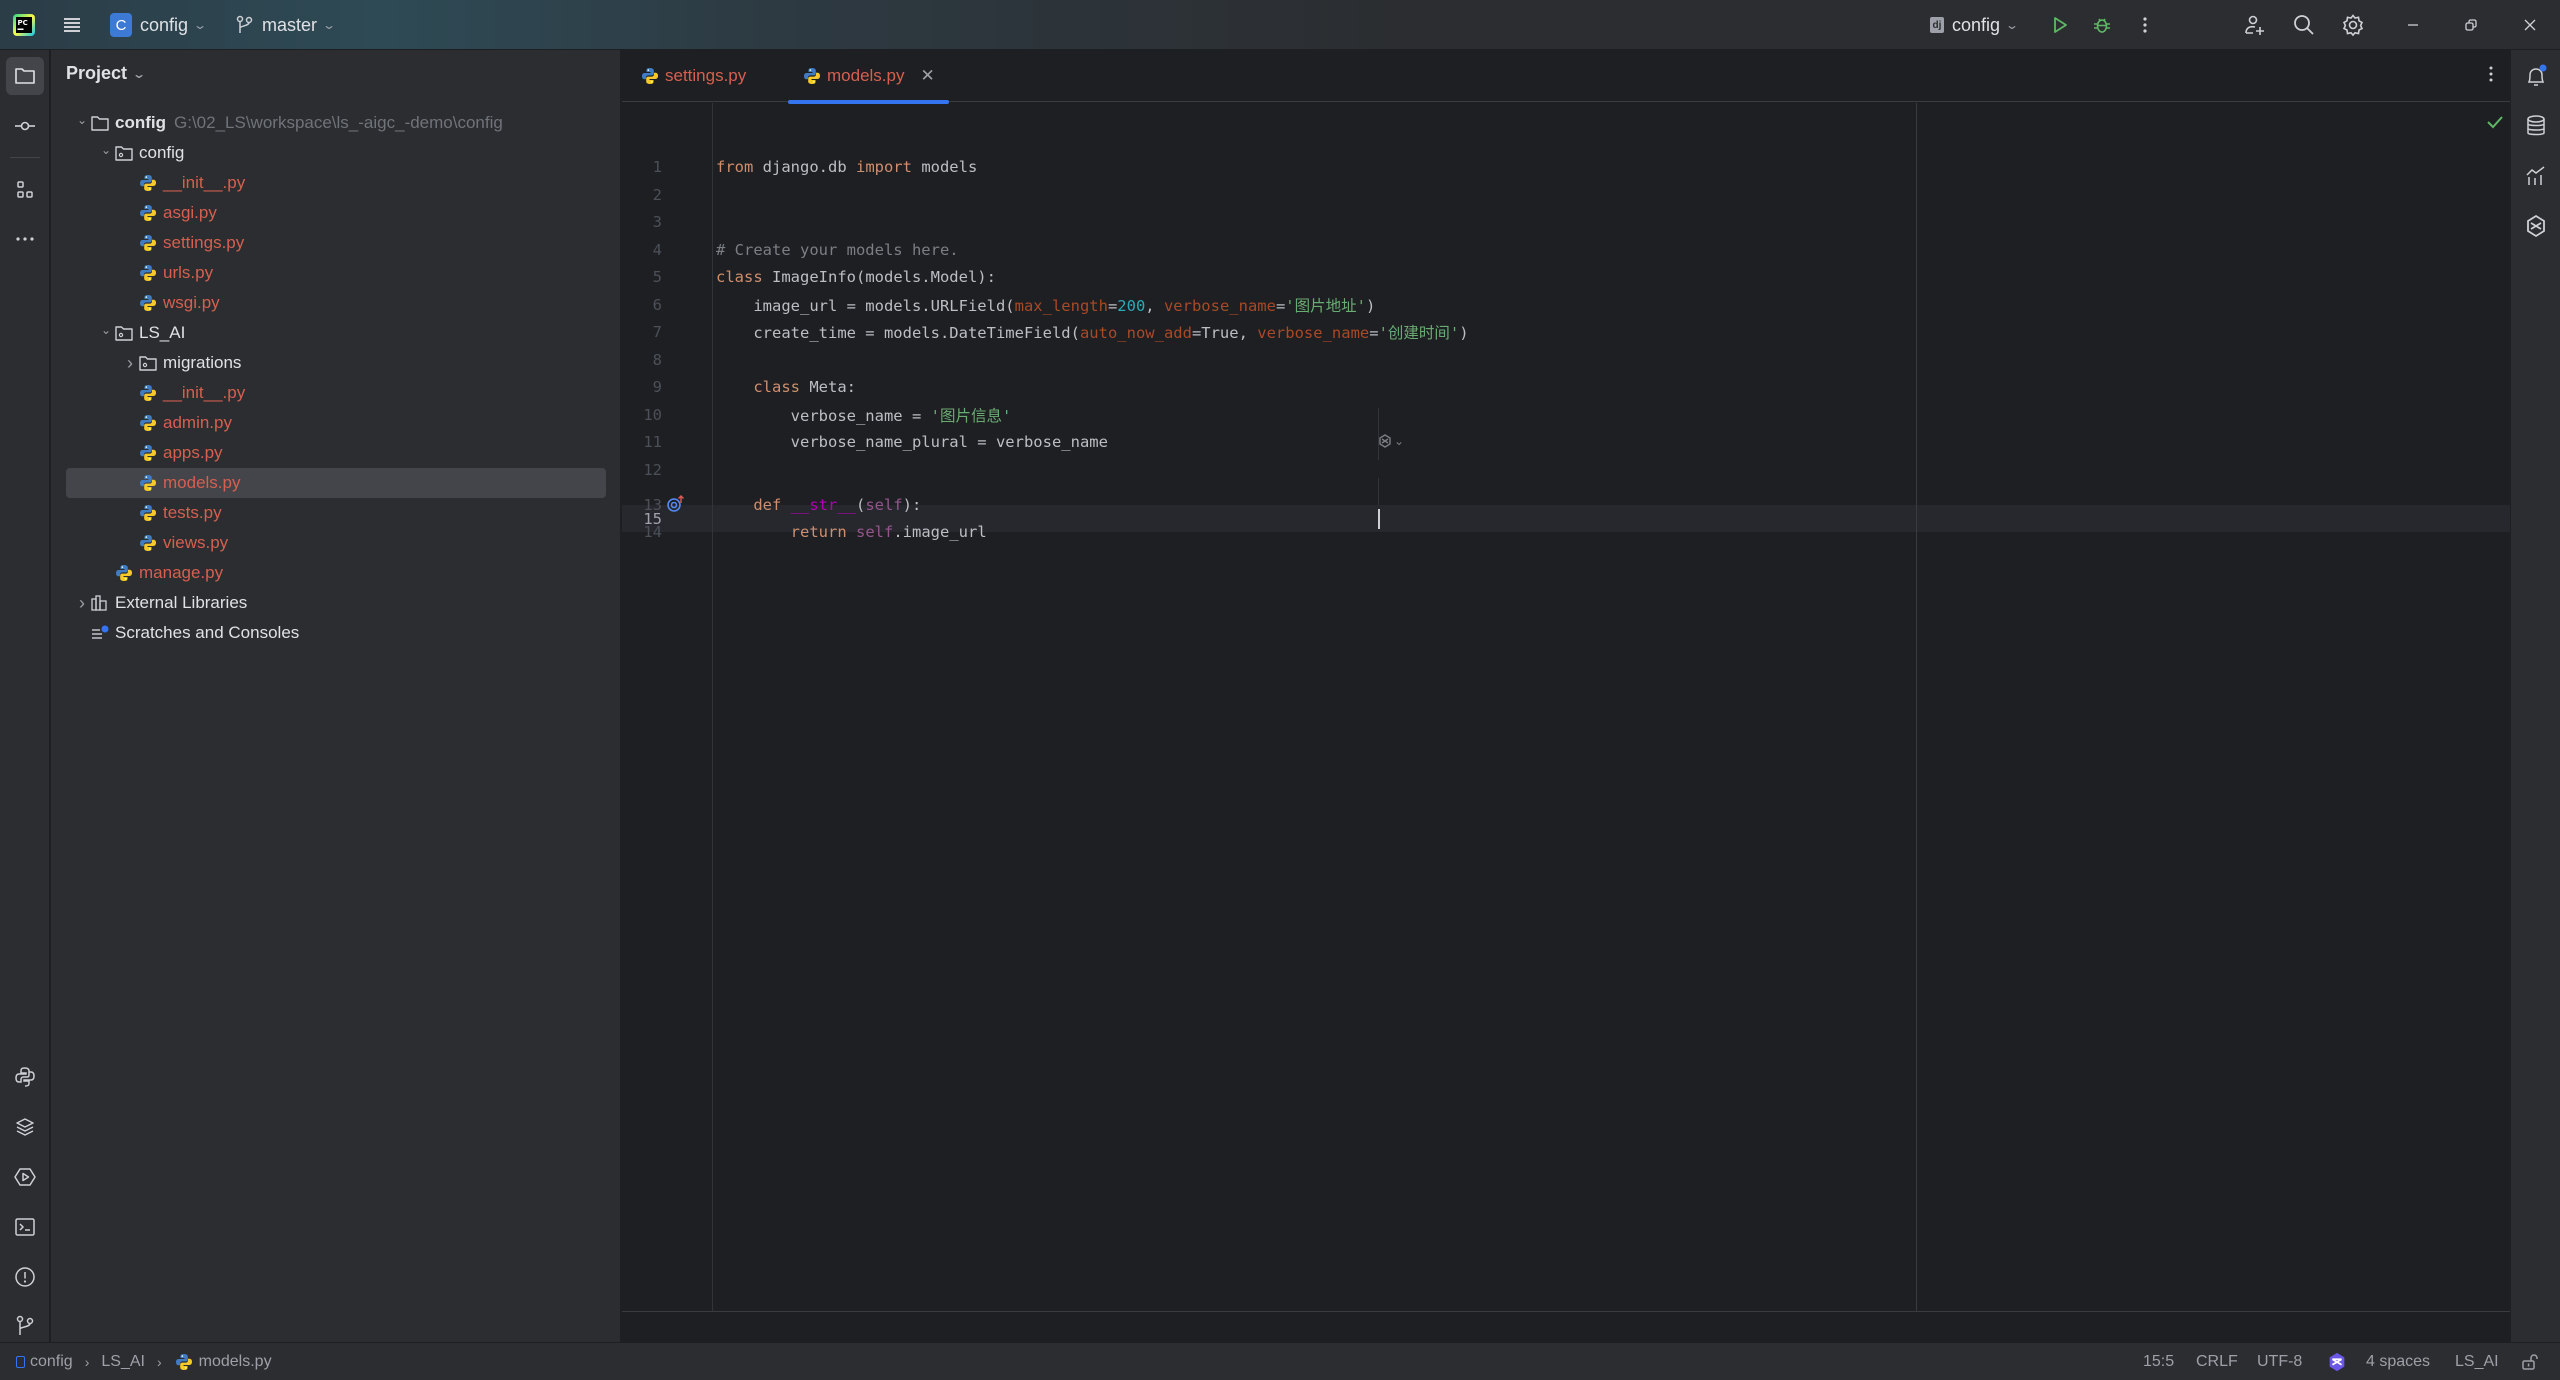  What do you see at coordinates (1562, 249) in the screenshot?
I see `code-line: 4 # Create your models here.` at bounding box center [1562, 249].